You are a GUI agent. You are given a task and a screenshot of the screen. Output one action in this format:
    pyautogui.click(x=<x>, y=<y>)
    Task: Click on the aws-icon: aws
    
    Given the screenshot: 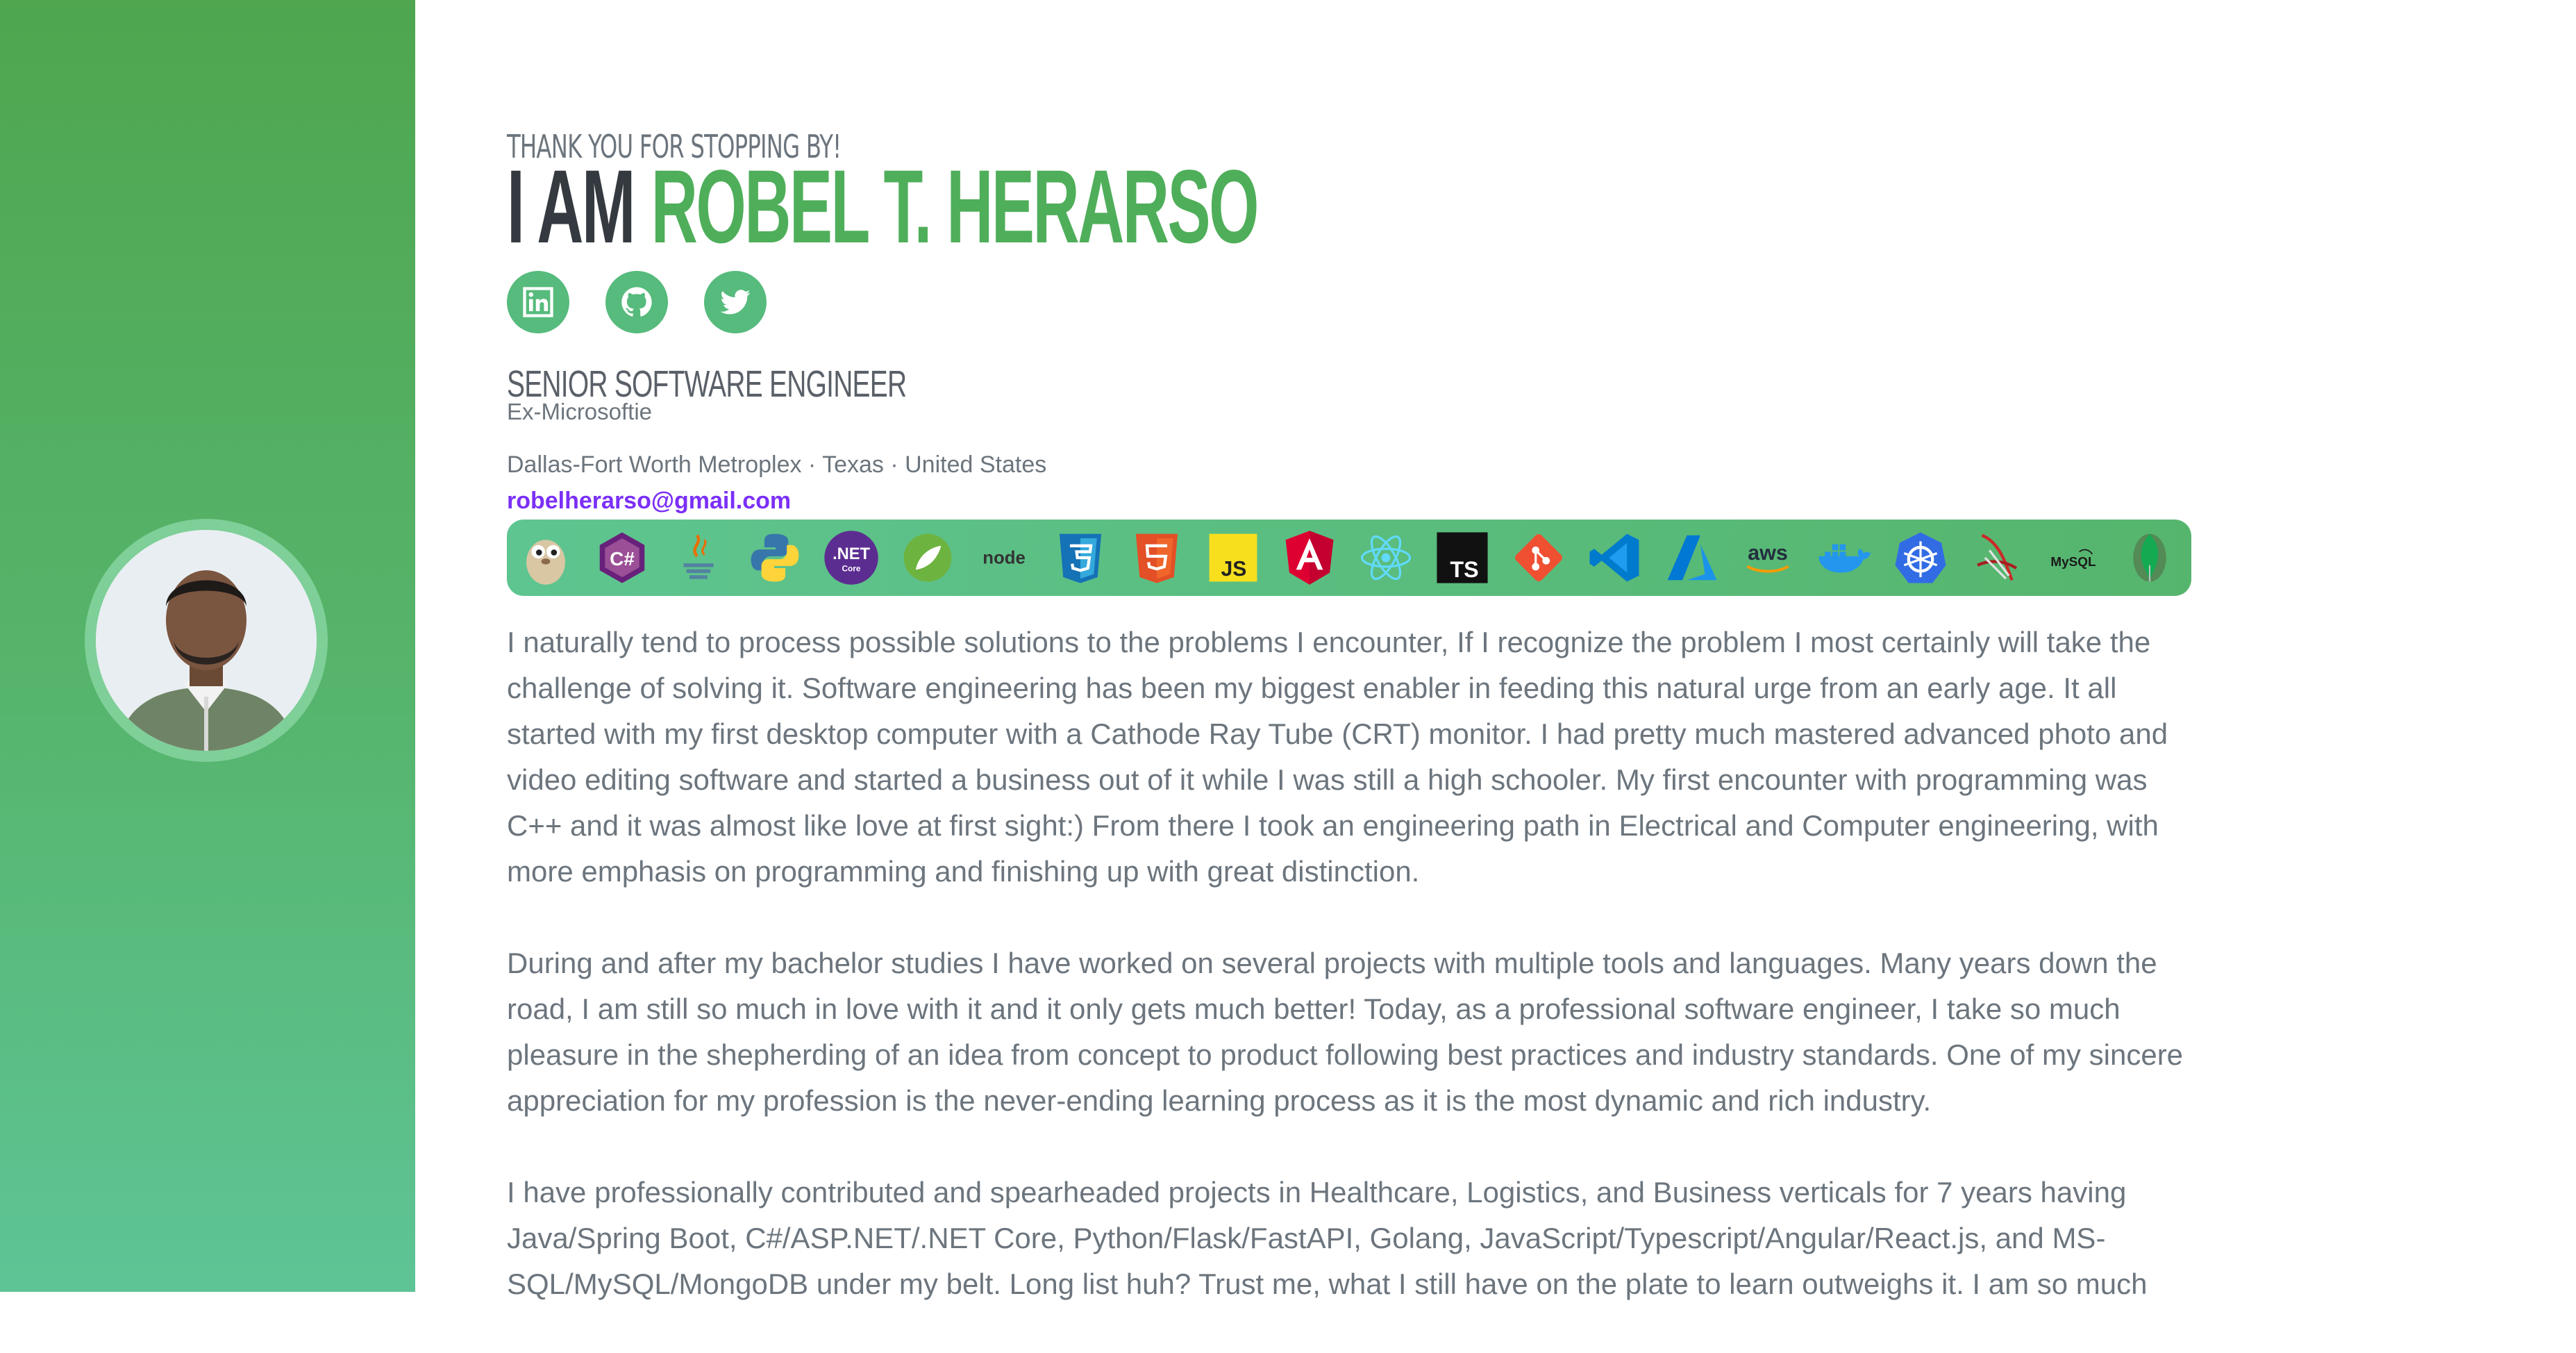 What is the action you would take?
    pyautogui.click(x=1767, y=557)
    